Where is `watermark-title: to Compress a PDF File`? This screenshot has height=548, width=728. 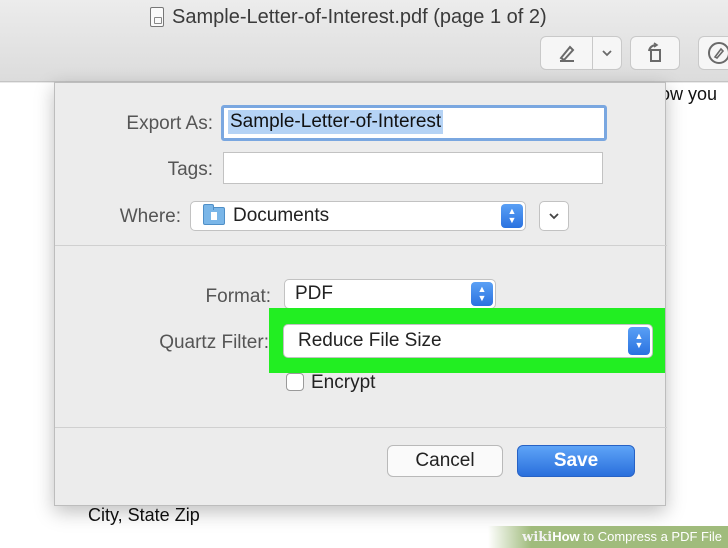 watermark-title: to Compress a PDF File is located at coordinates (650, 536).